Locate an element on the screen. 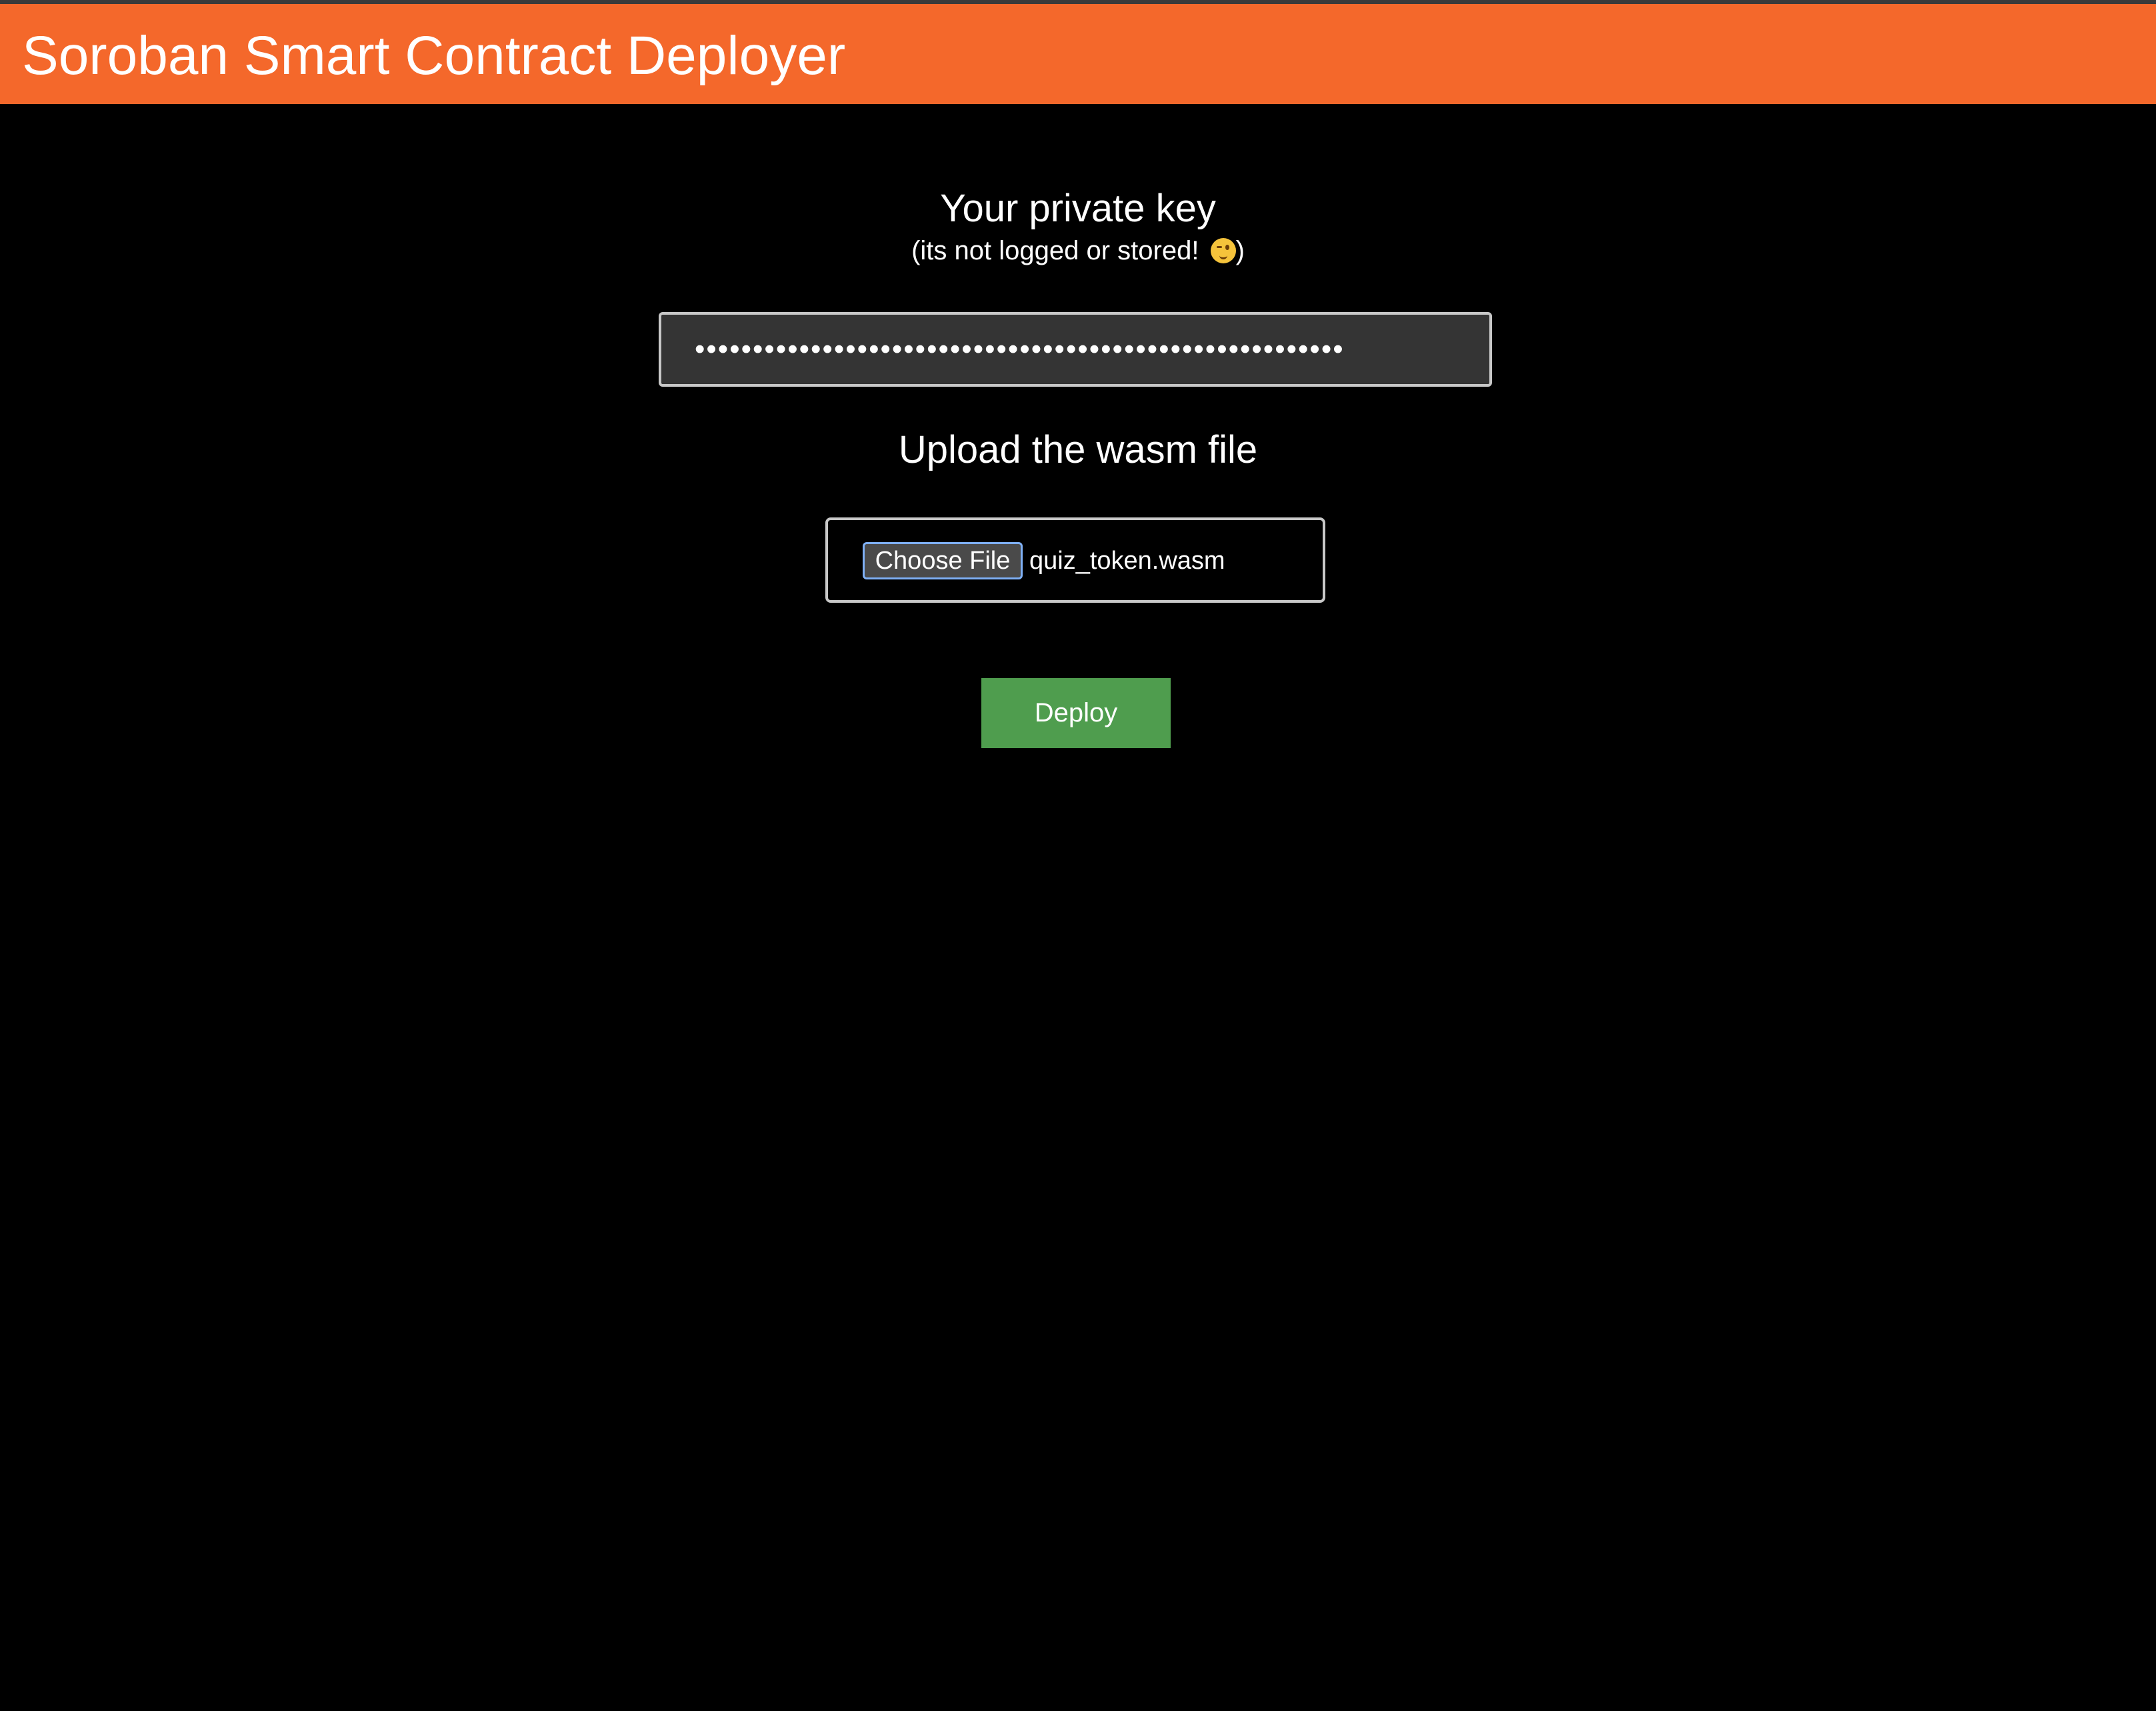 This screenshot has height=1711, width=2156. app-header: Soroban Smart Contract Deployer is located at coordinates (1078, 54).